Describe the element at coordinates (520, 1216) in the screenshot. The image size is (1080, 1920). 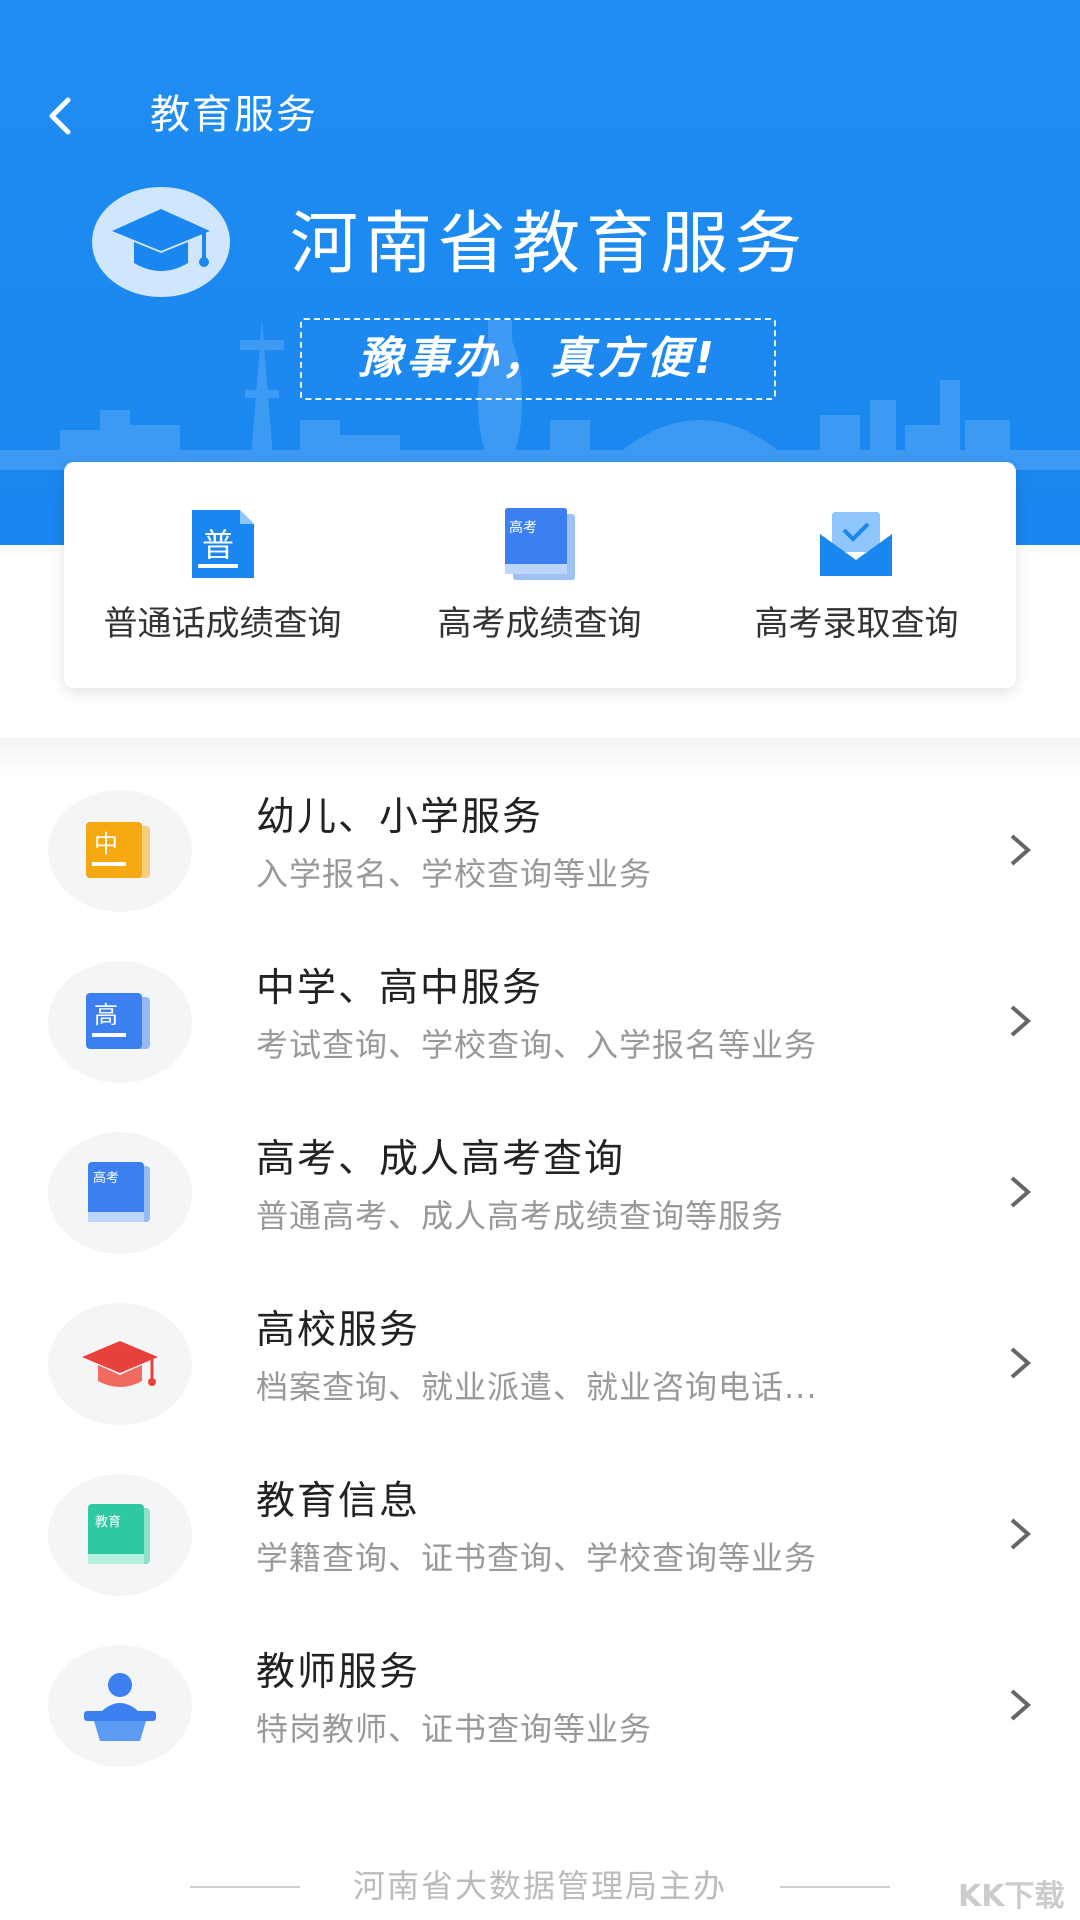
I see `service-subtitle: 普通高考、成人高考成绩查询等服务` at that location.